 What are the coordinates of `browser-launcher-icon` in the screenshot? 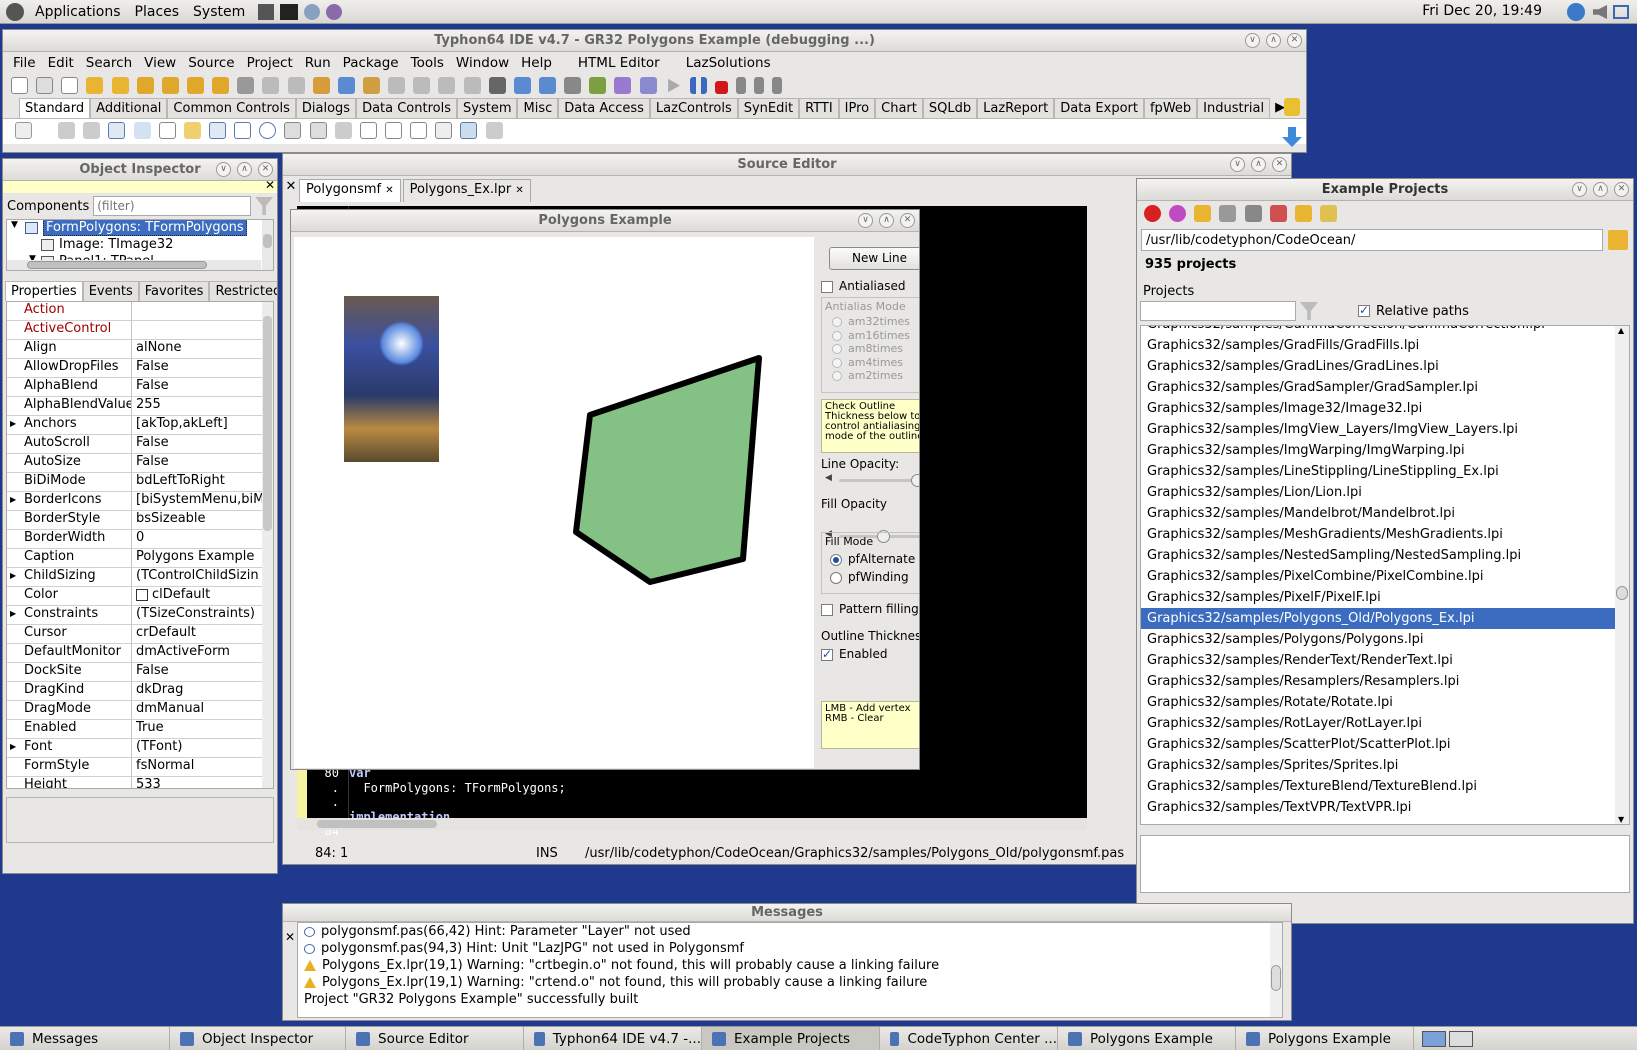 It's located at (312, 11).